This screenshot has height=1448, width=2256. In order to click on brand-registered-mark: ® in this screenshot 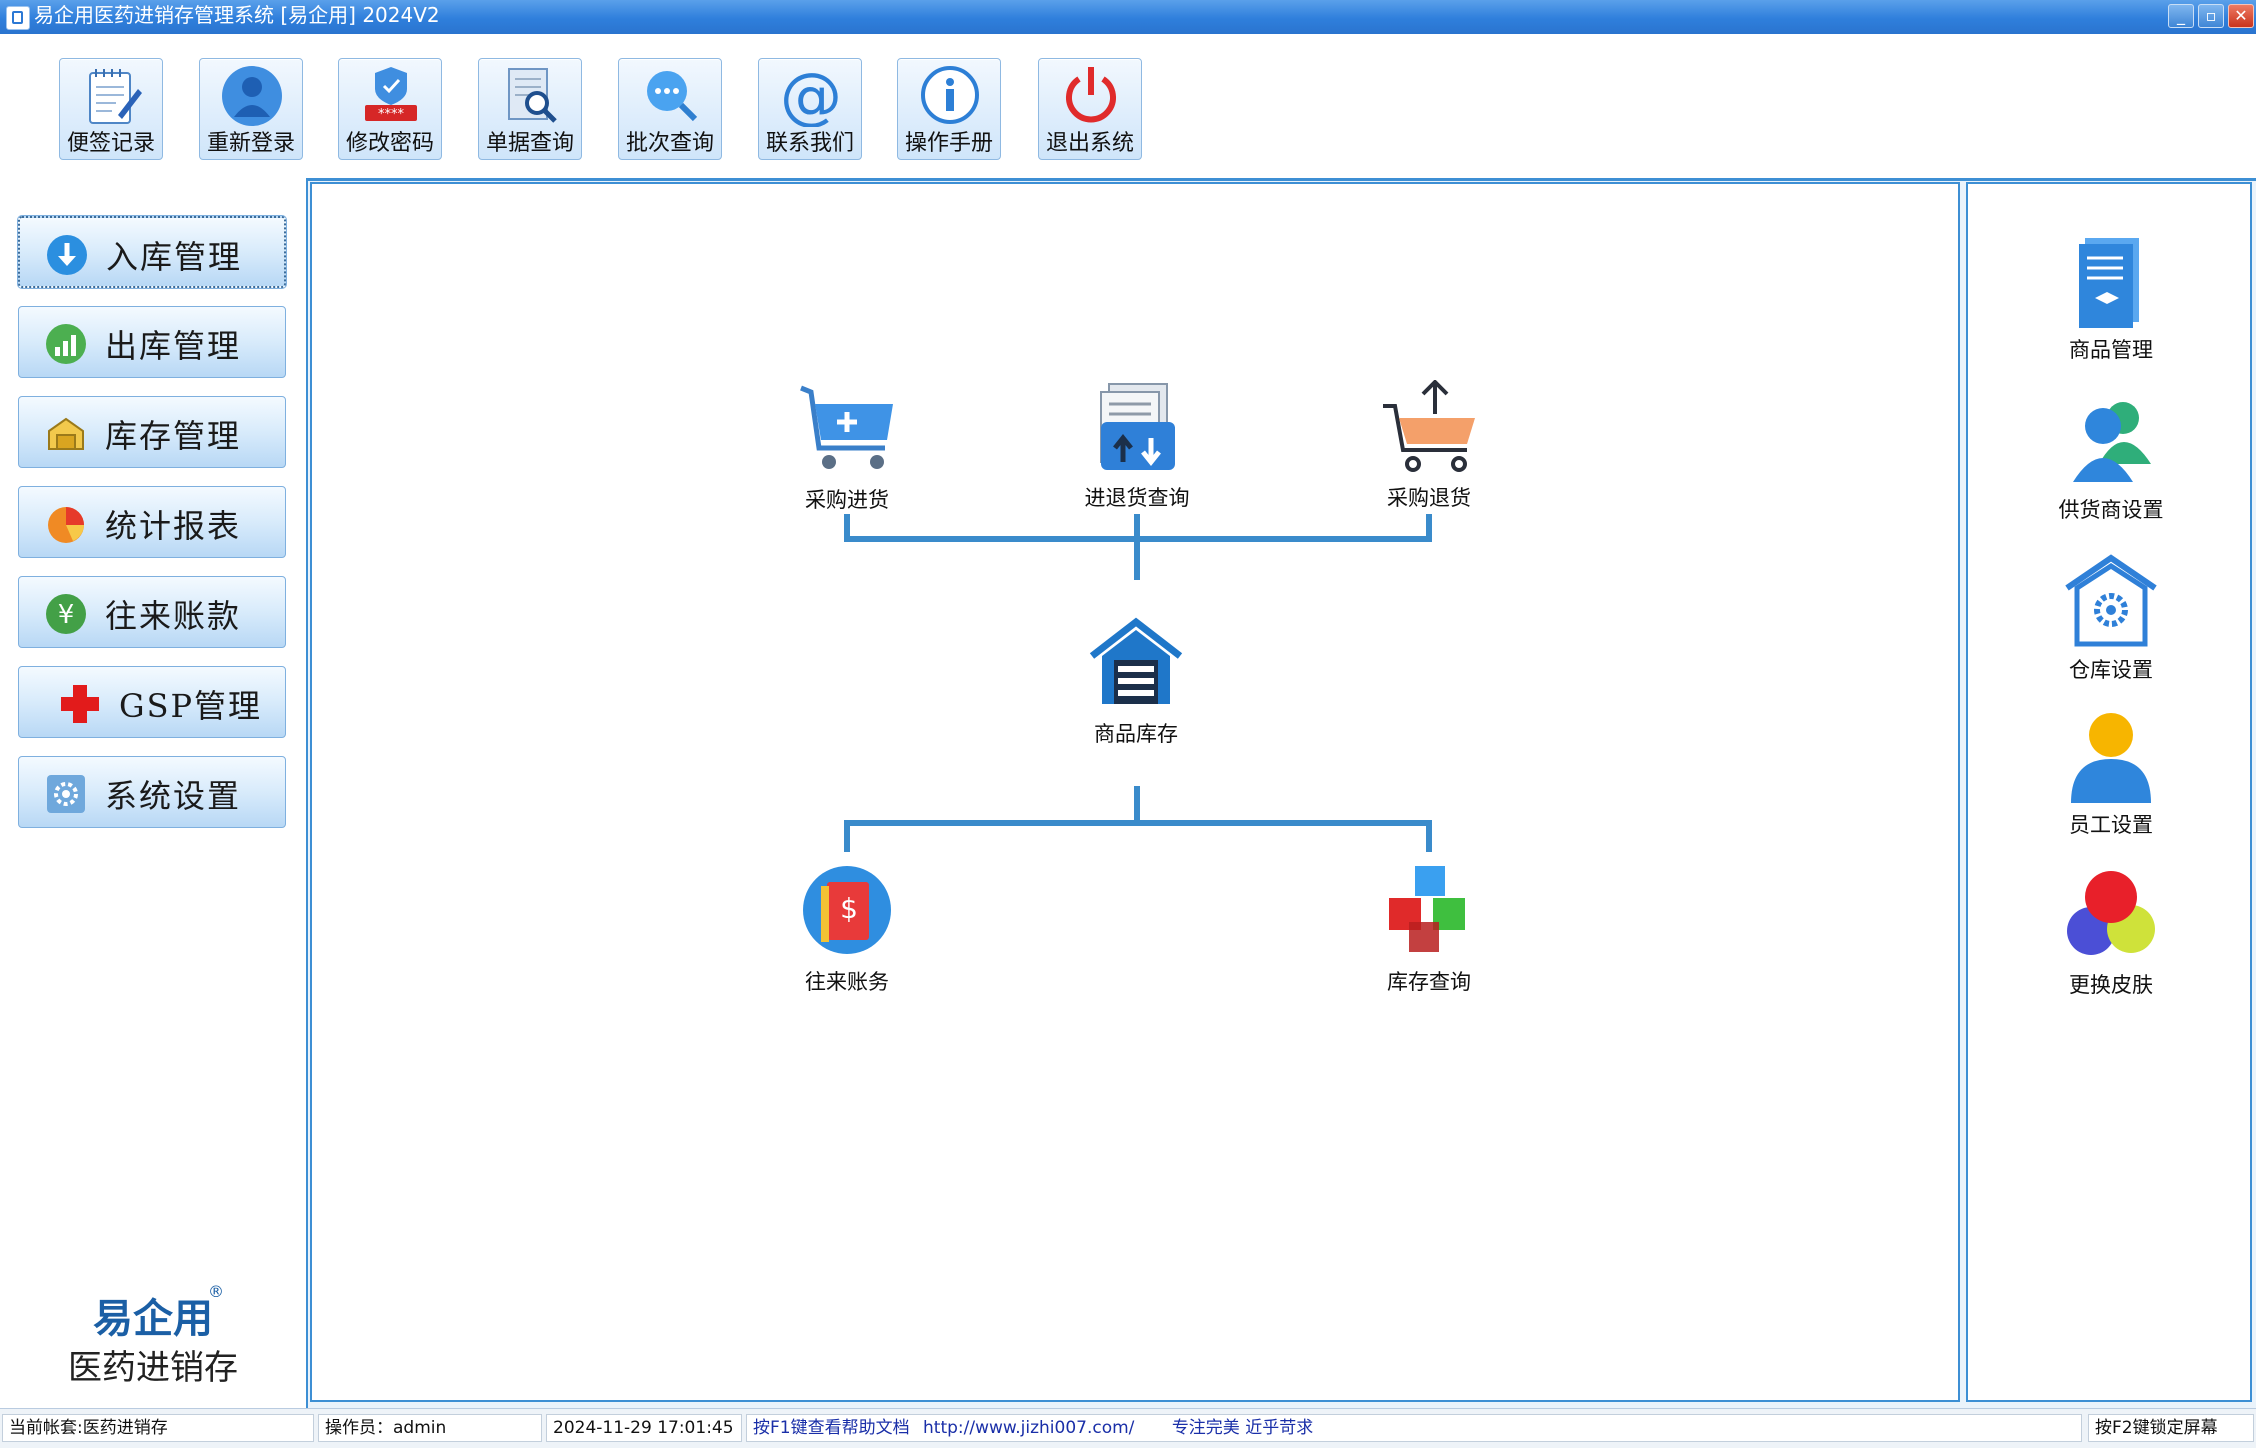, I will do `click(216, 1291)`.